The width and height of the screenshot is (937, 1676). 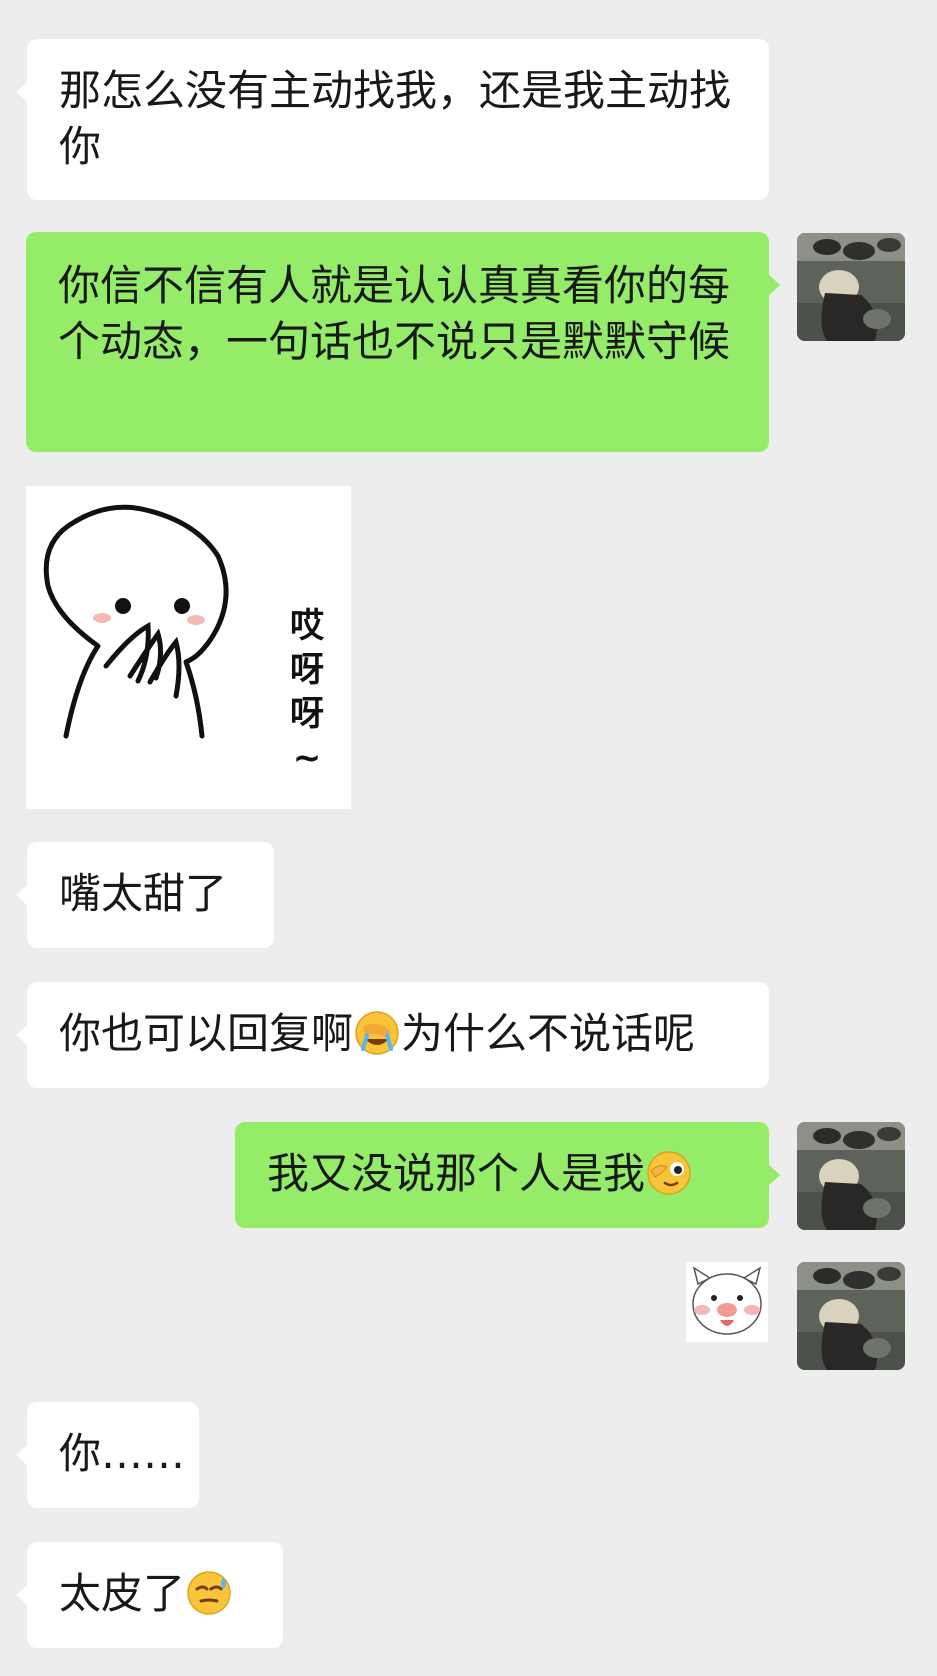 I want to click on message-bubble-incoming: 太皮了, so click(x=149, y=1595).